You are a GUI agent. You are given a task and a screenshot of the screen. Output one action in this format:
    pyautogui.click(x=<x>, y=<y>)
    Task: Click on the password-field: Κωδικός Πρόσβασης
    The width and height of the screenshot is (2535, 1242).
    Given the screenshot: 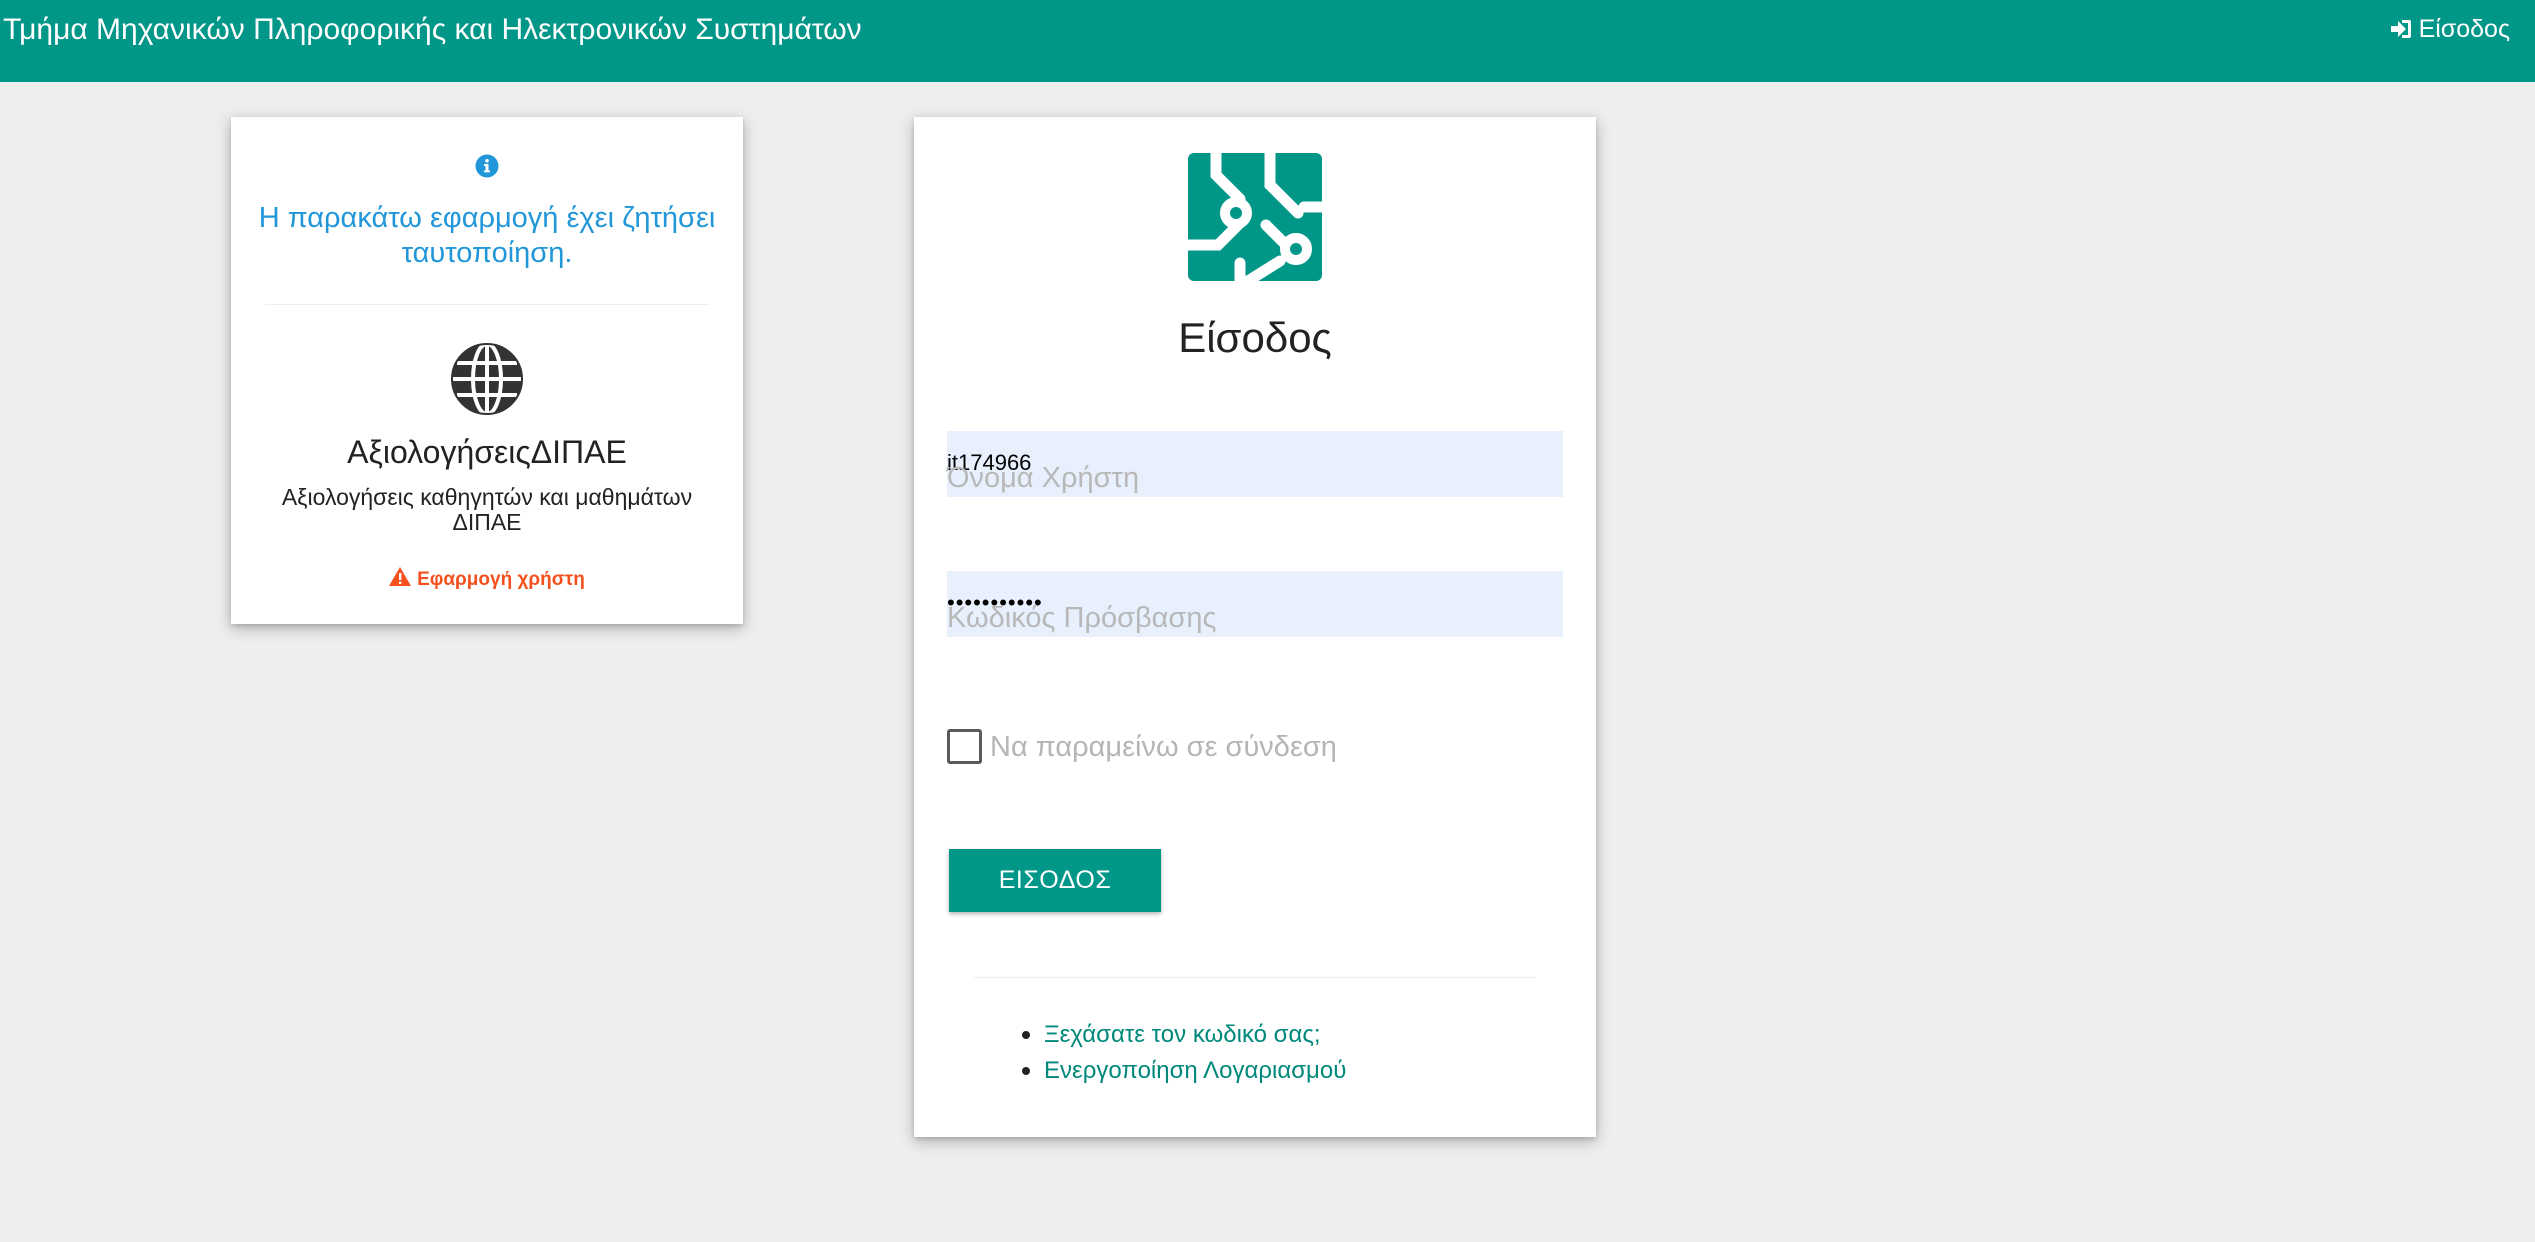 What is the action you would take?
    pyautogui.click(x=1255, y=604)
    